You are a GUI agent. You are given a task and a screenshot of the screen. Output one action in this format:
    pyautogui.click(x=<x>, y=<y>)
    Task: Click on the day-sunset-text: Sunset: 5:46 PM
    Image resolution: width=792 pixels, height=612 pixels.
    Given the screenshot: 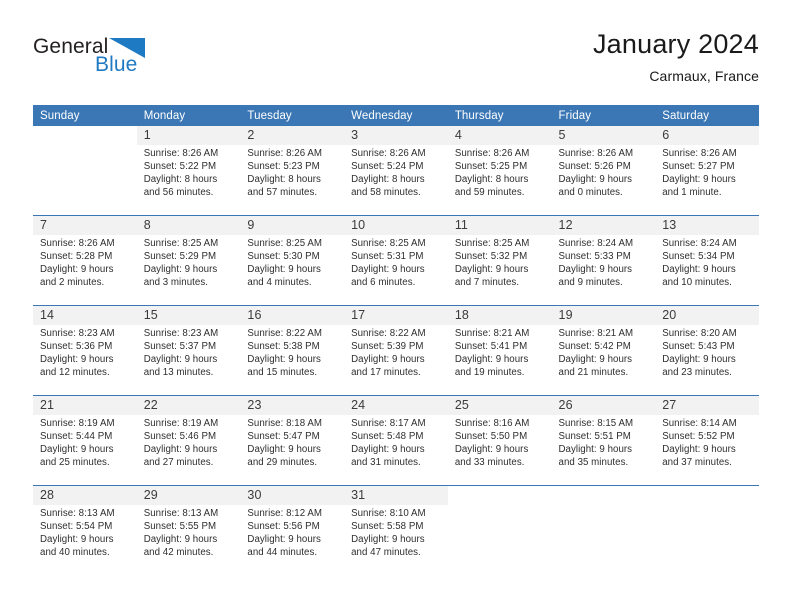 What is the action you would take?
    pyautogui.click(x=180, y=437)
    